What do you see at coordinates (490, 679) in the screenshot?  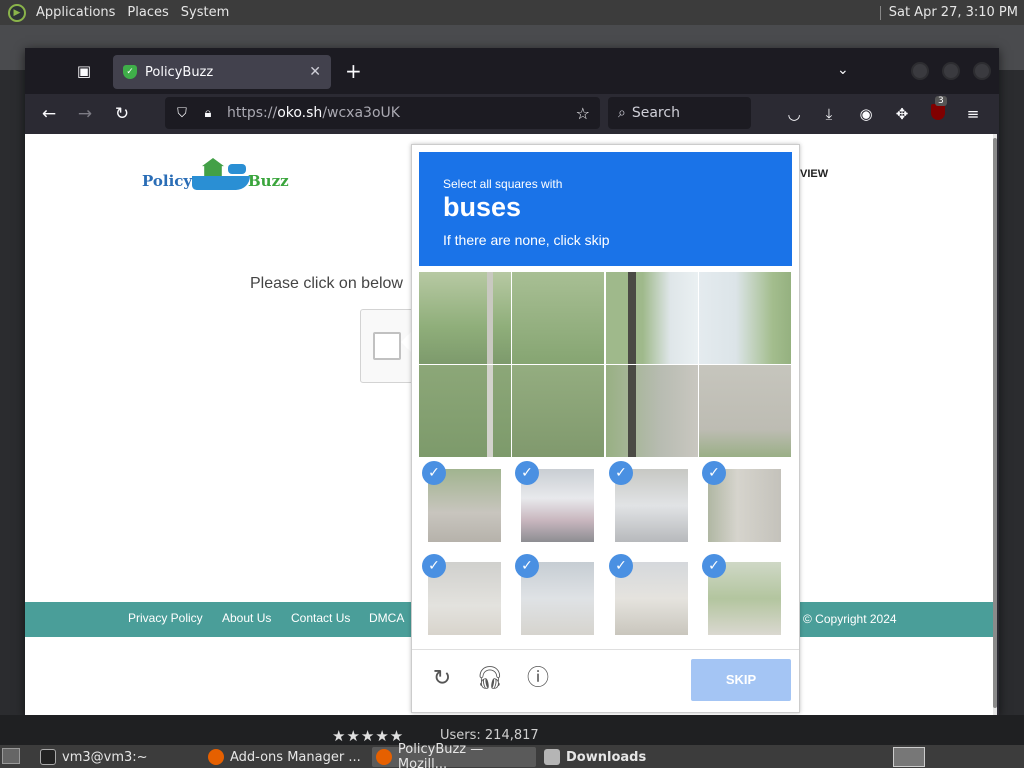 I see `audio-challenge-icon: 🎧︎` at bounding box center [490, 679].